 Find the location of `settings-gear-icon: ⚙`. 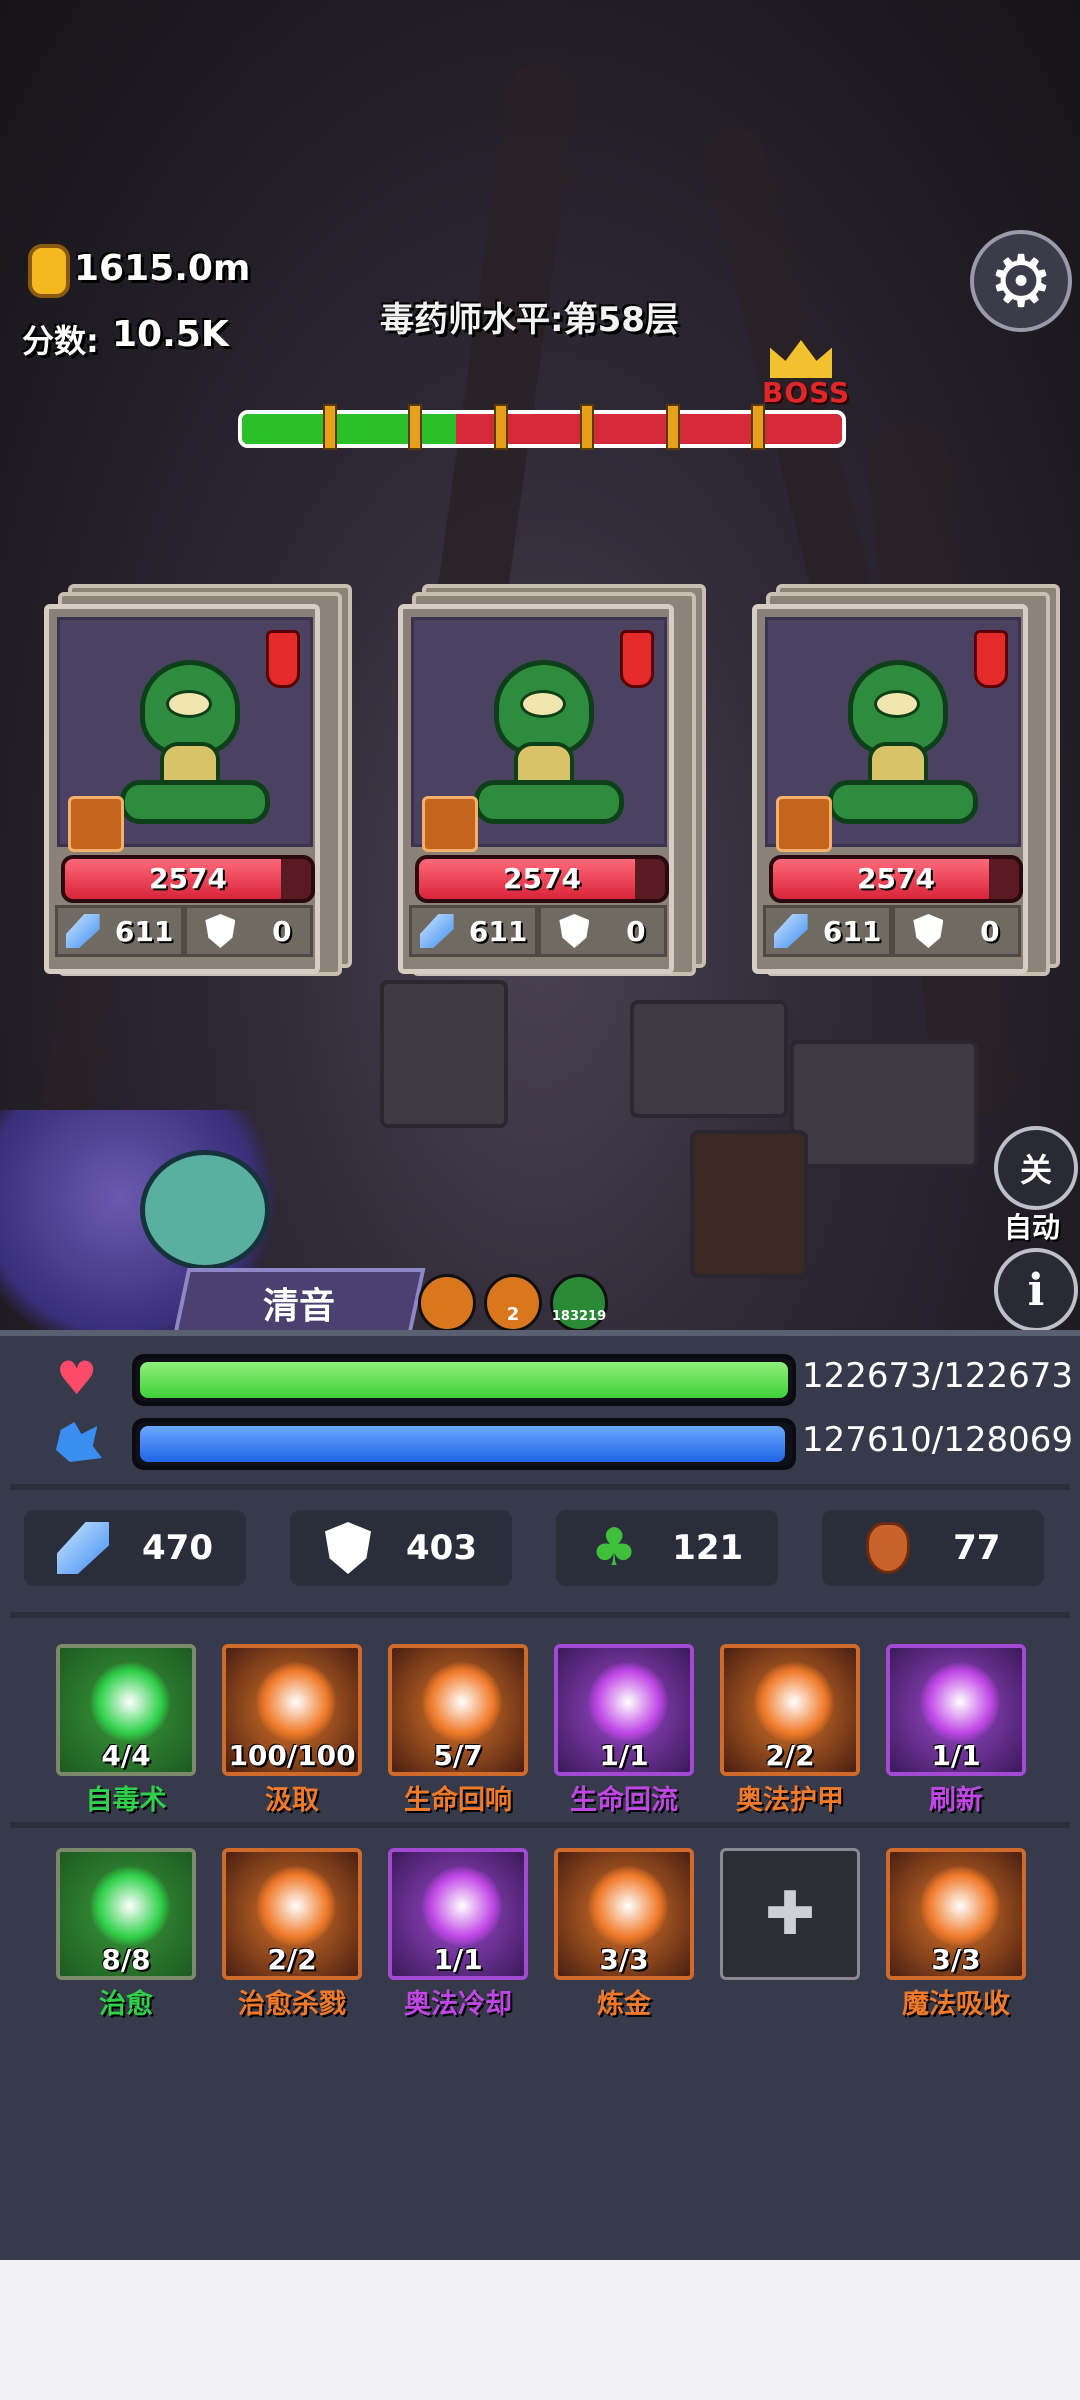

settings-gear-icon: ⚙ is located at coordinates (1021, 281).